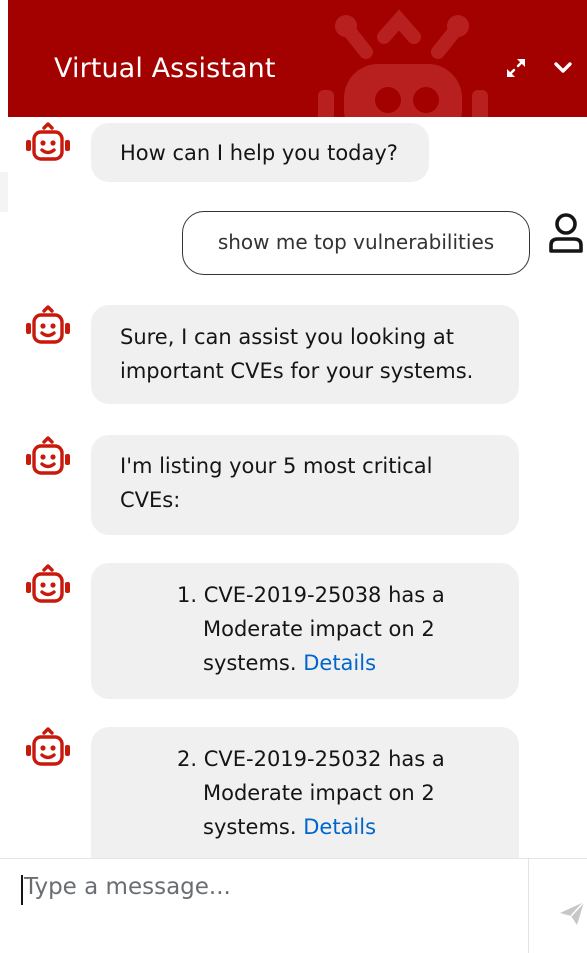  I want to click on input-divider, so click(528, 906).